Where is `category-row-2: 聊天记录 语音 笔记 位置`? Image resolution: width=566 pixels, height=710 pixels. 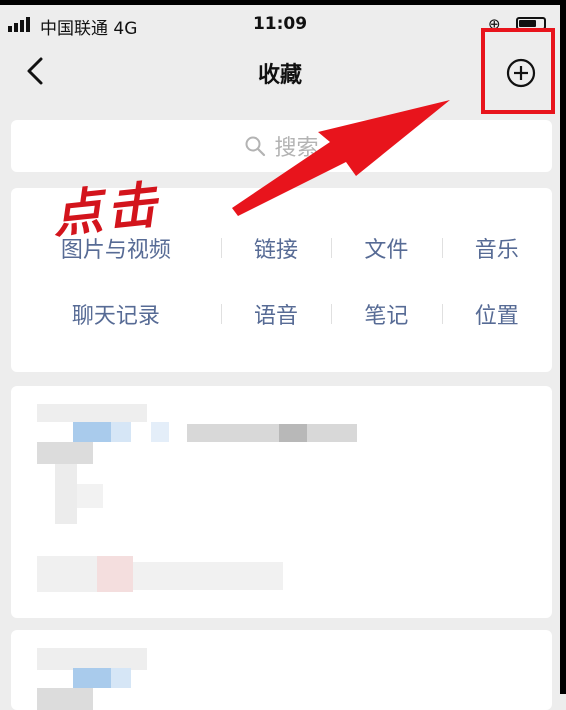 category-row-2: 聊天记录 语音 笔记 位置 is located at coordinates (281, 314).